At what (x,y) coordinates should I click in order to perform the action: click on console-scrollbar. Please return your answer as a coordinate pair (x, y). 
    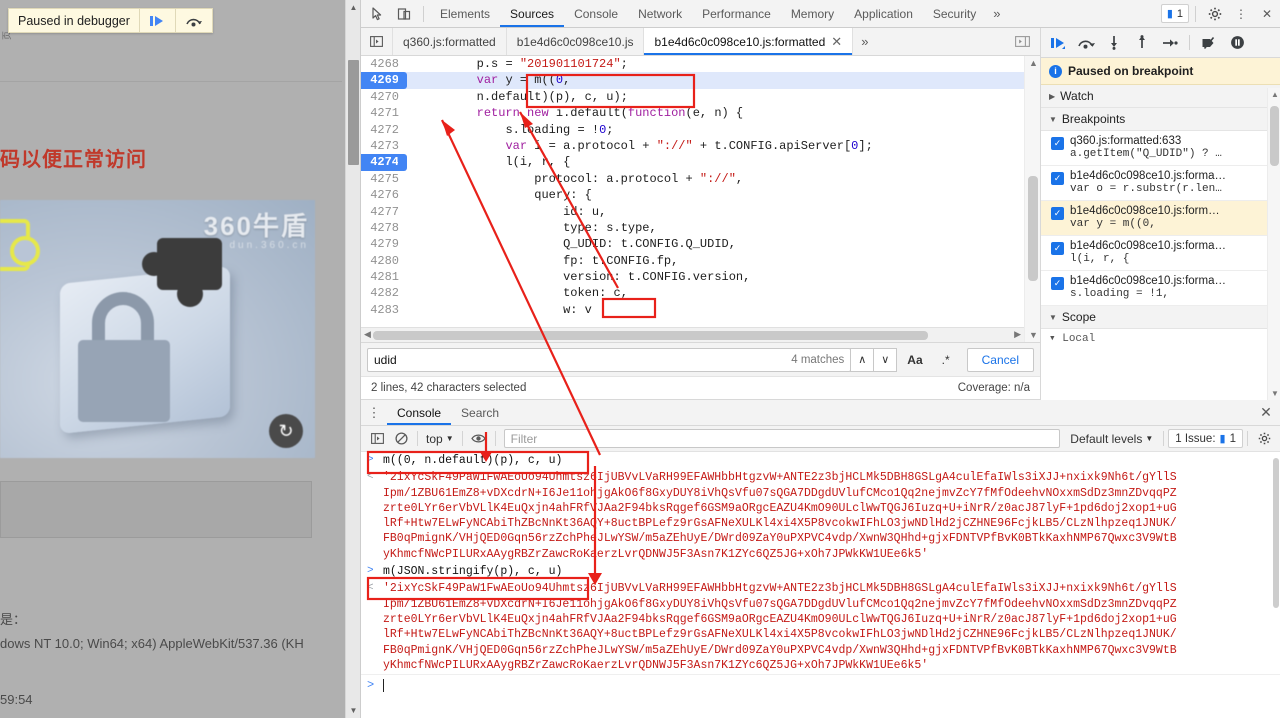
    Looking at the image, I should click on (1276, 585).